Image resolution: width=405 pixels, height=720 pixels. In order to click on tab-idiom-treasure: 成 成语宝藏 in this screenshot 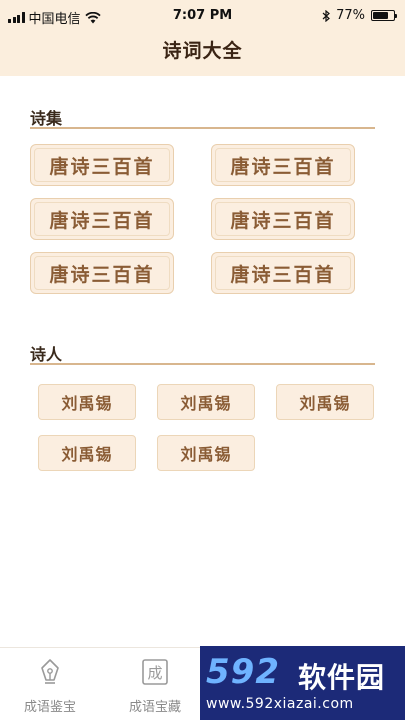, I will do `click(155, 684)`.